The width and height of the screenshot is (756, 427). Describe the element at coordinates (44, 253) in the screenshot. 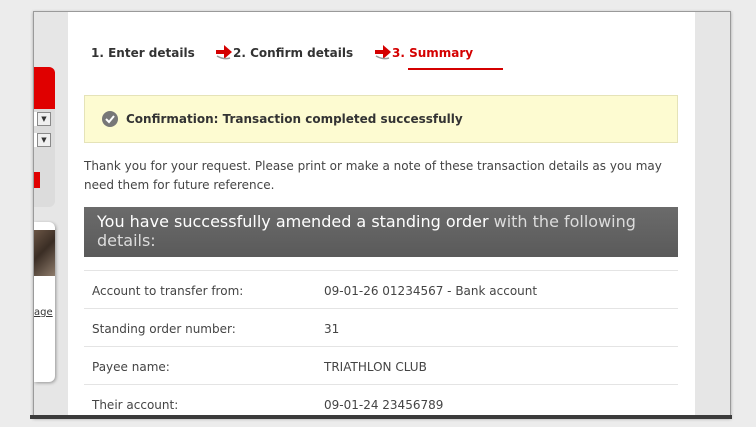

I see `promo-photo` at that location.